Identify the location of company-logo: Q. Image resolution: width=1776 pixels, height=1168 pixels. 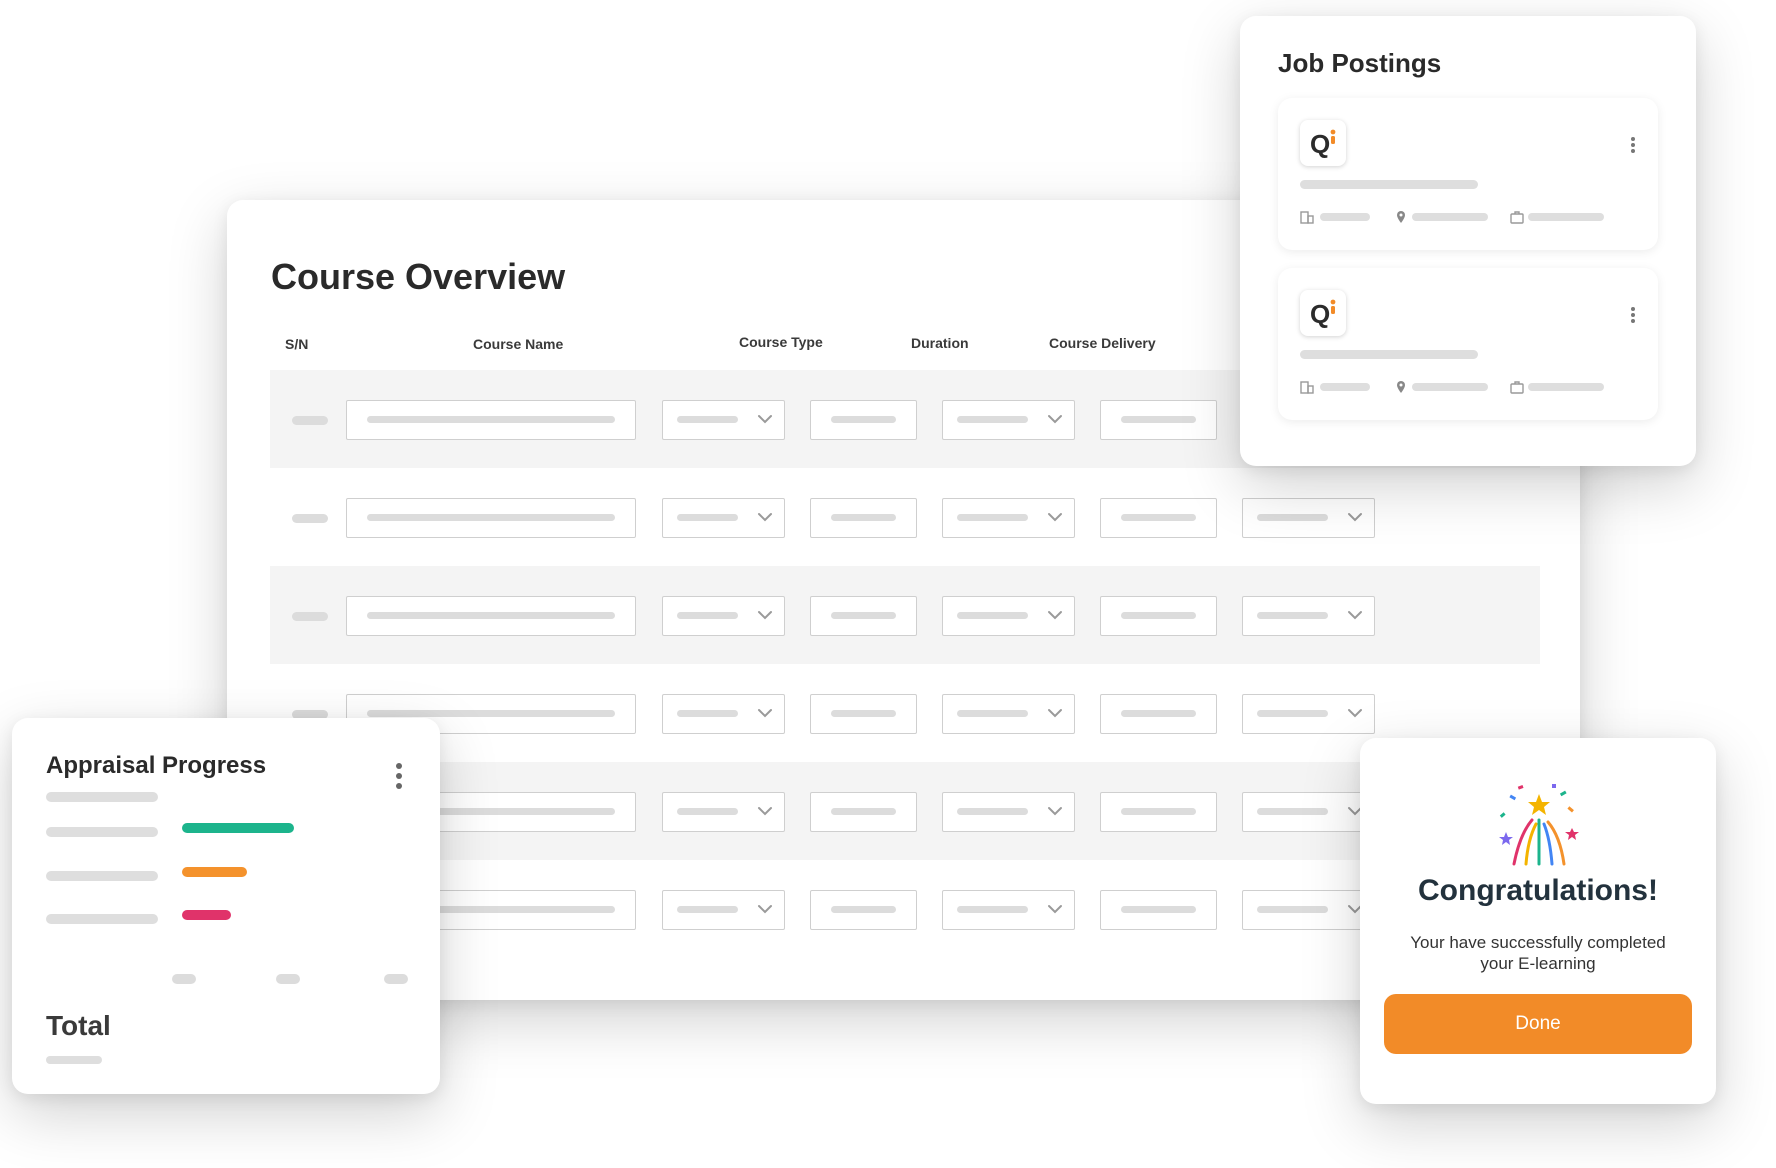
(1323, 313).